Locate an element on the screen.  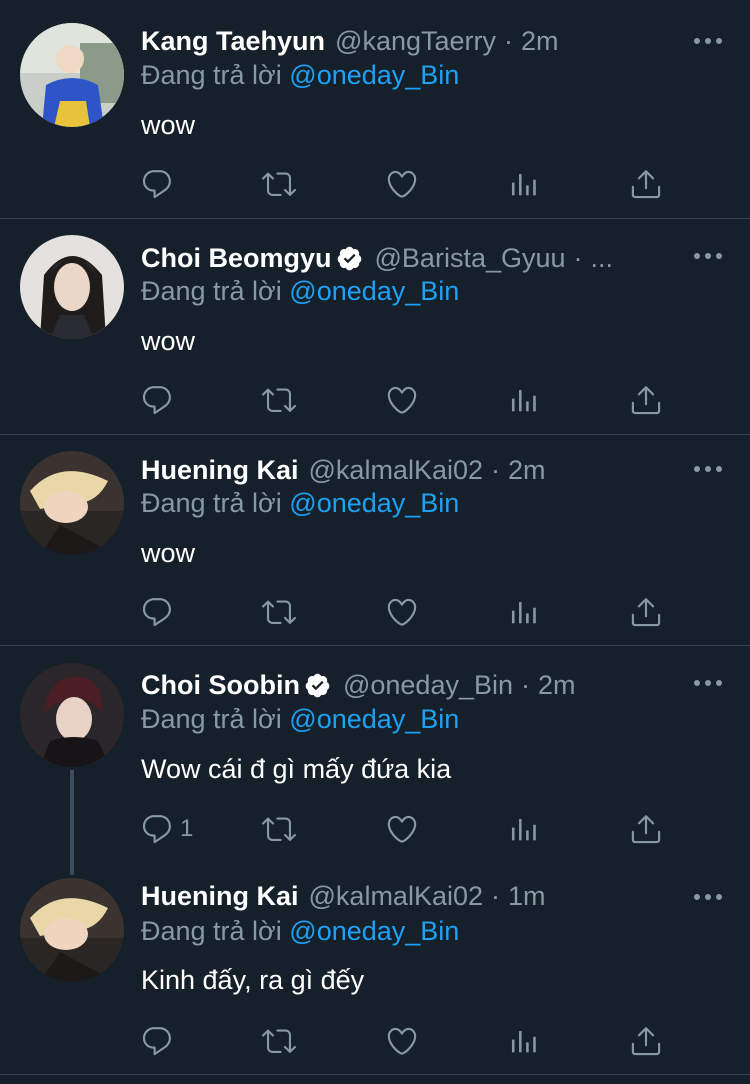
tweet-header: Huening Kai @kalmalKai02 · 2m is located at coordinates (343, 470).